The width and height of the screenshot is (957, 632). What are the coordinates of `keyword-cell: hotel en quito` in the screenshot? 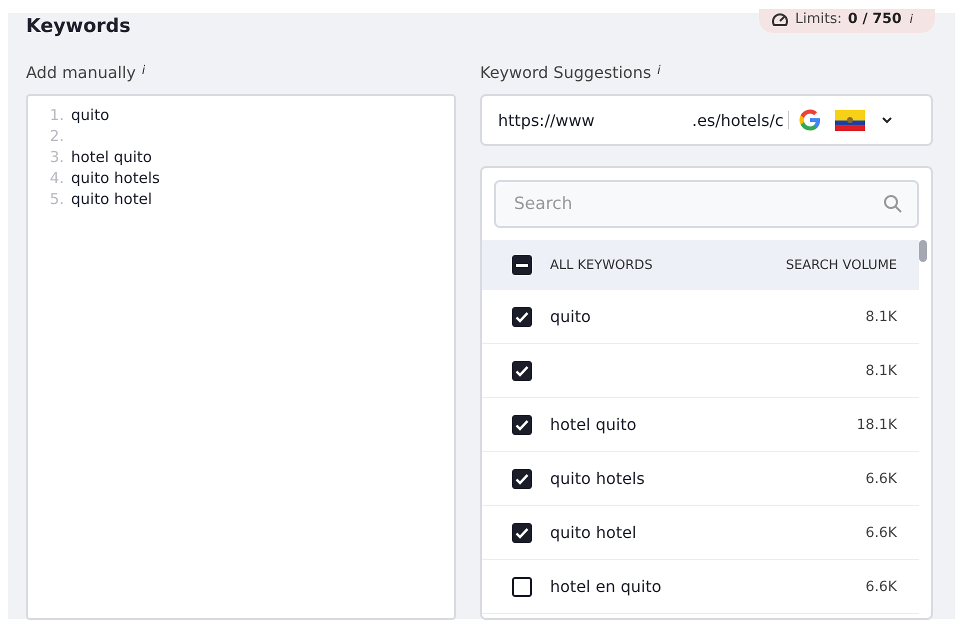 It's located at (606, 586).